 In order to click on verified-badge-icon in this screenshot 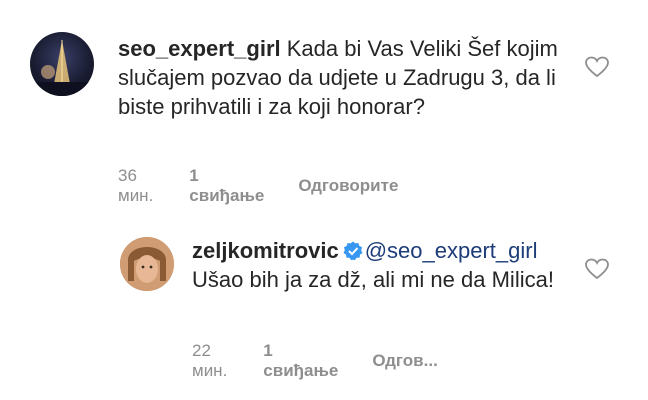, I will do `click(353, 250)`.